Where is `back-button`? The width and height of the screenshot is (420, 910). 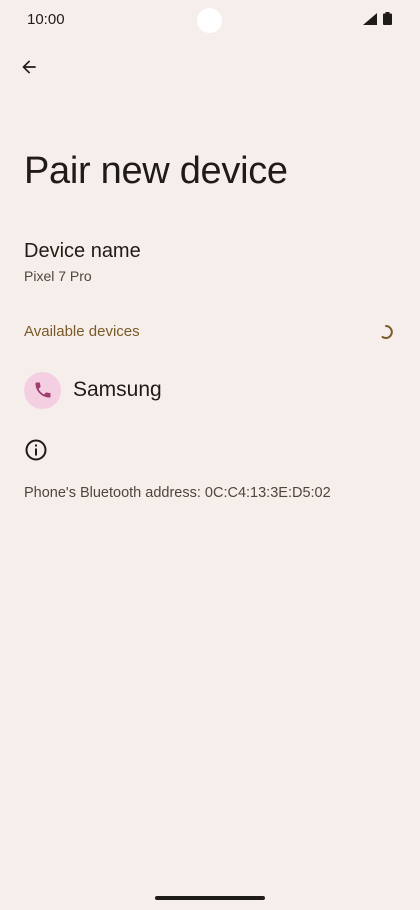 back-button is located at coordinates (29, 67).